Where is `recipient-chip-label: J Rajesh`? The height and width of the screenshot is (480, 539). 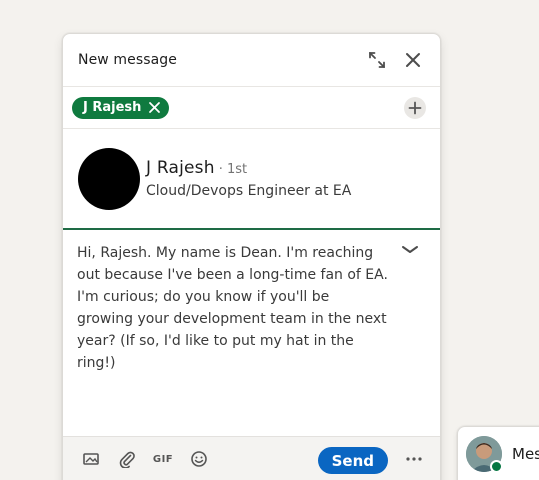
recipient-chip-label: J Rajesh is located at coordinates (112, 107).